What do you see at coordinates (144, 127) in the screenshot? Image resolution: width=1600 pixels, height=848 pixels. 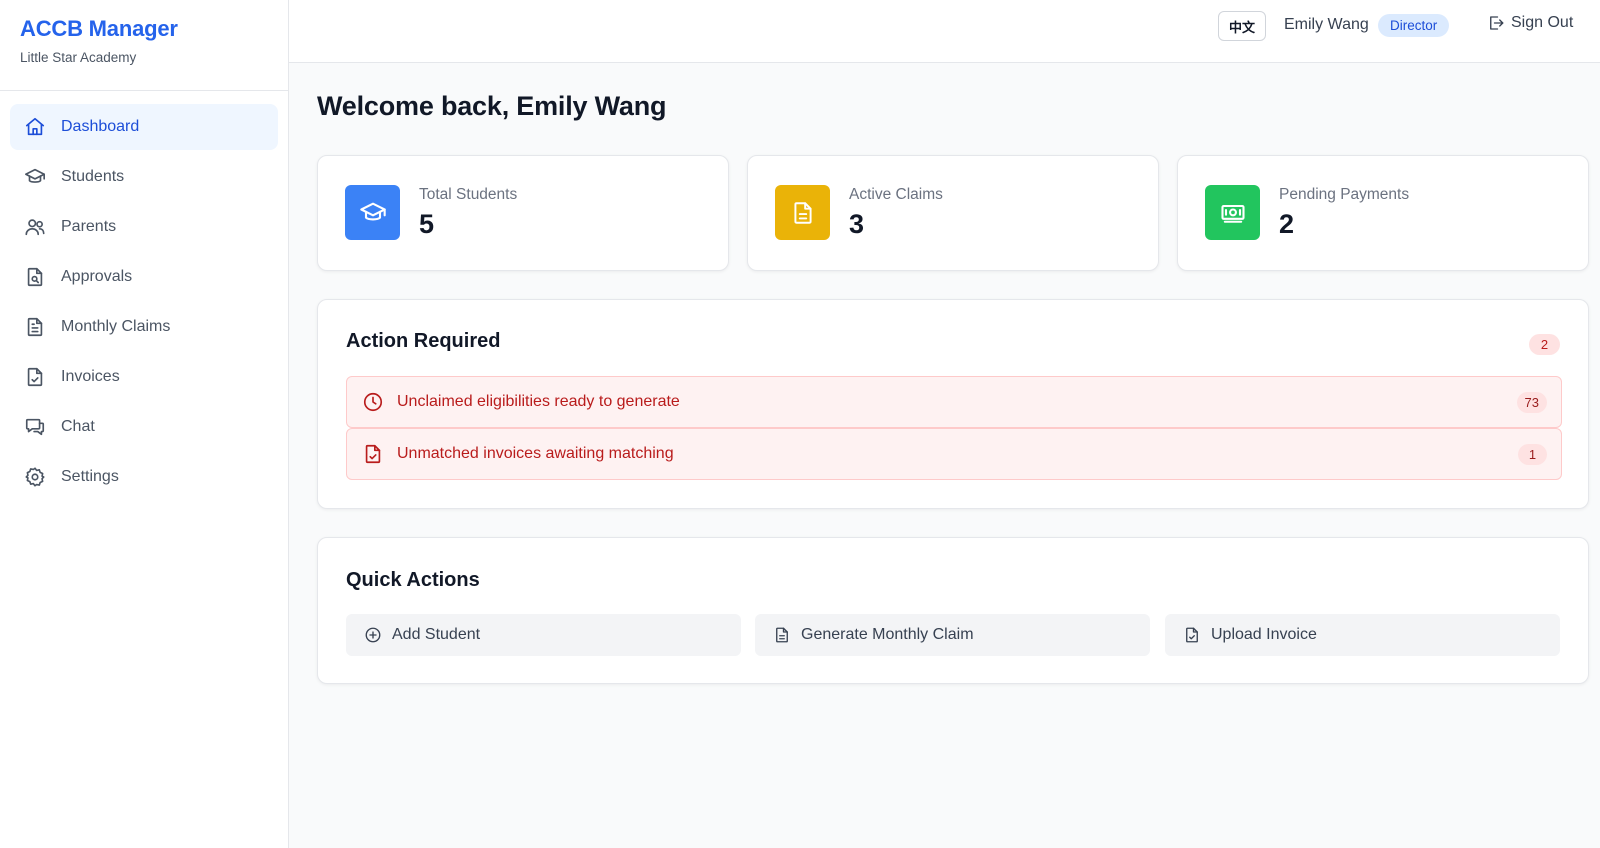 I see `sidebar-item-dashboard: Dashboard` at bounding box center [144, 127].